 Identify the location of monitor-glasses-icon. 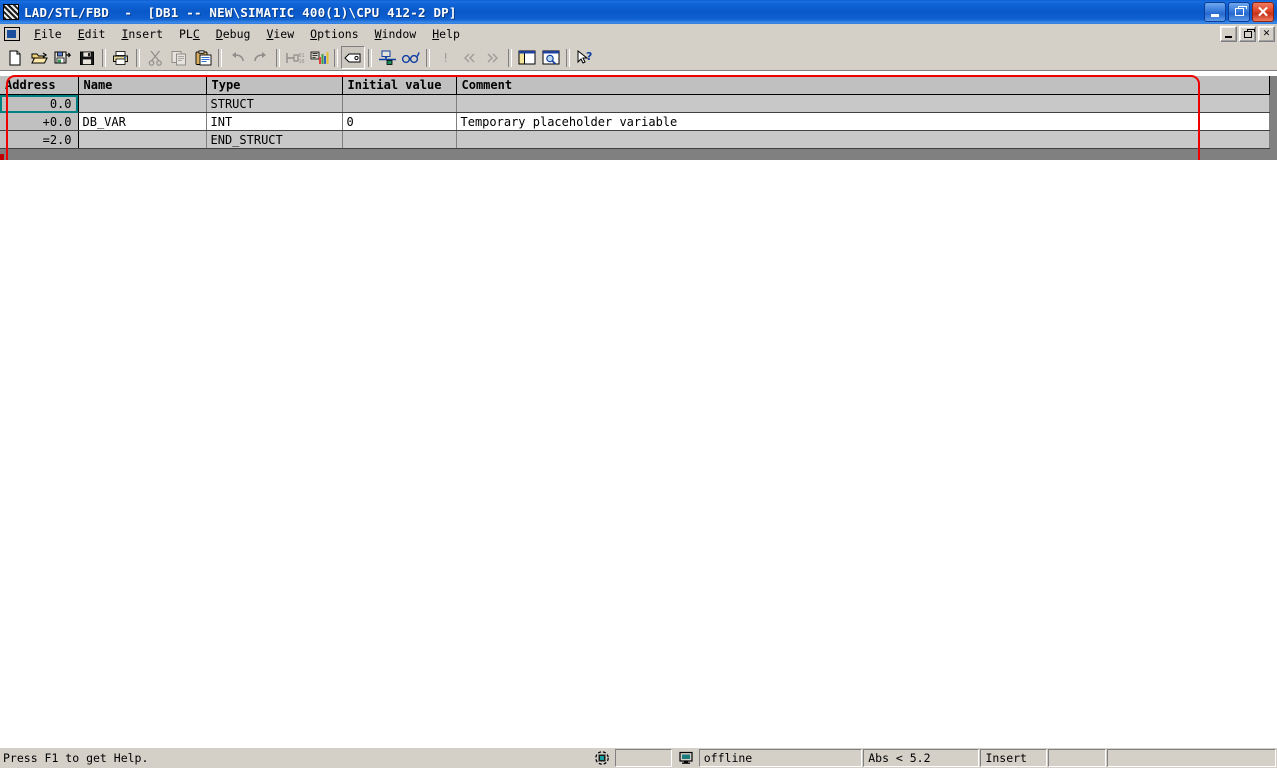
(410, 57).